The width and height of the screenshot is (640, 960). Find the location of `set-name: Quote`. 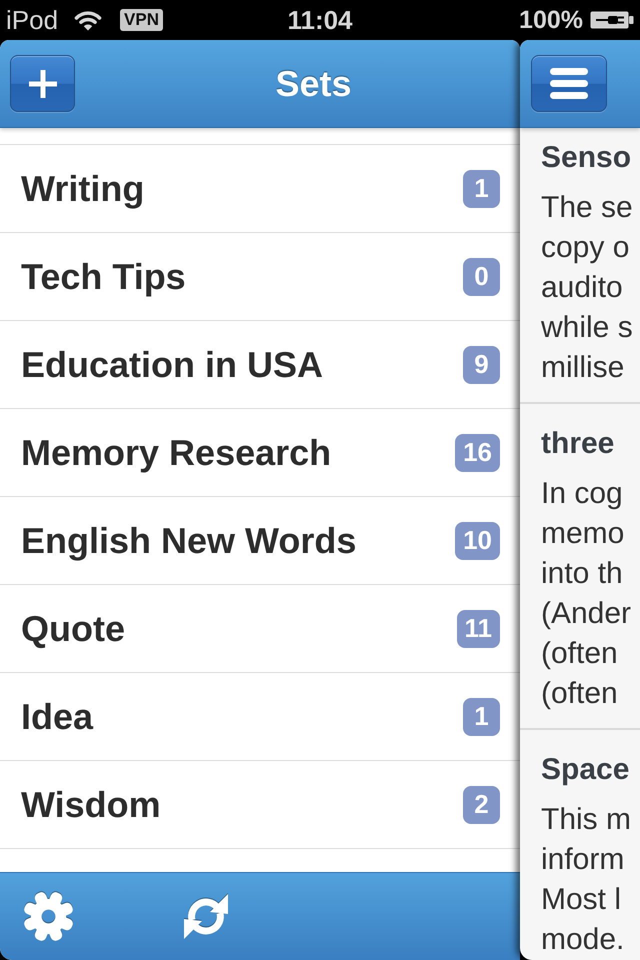

set-name: Quote is located at coordinates (73, 628).